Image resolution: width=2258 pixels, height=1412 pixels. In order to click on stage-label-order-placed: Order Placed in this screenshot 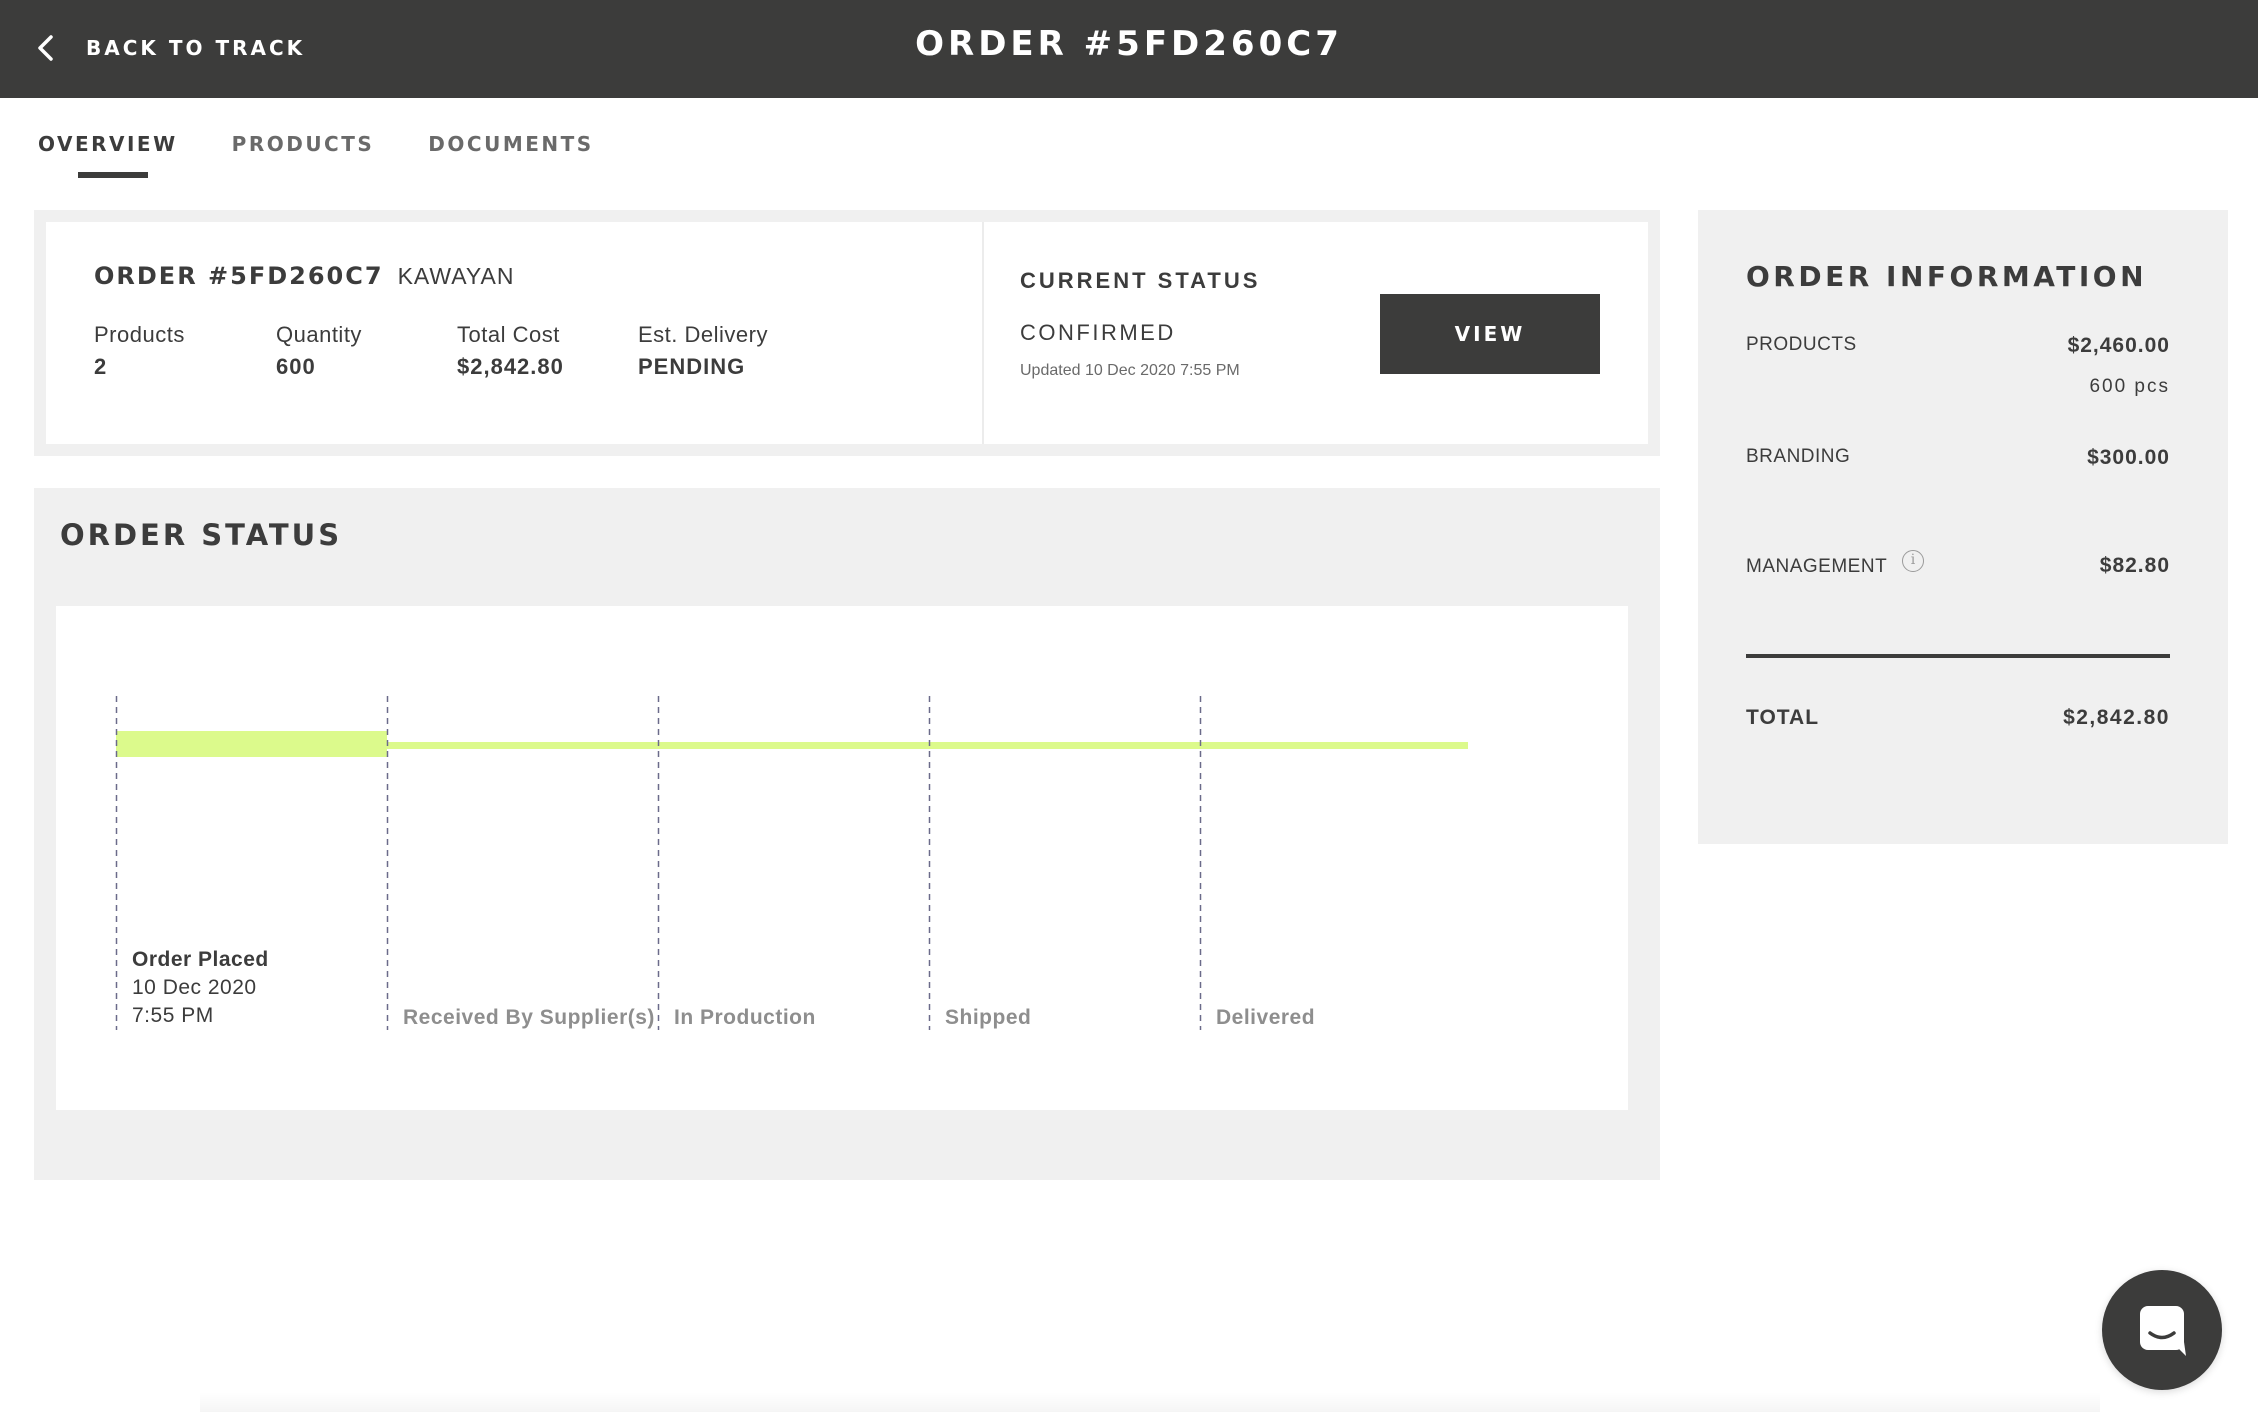, I will do `click(200, 959)`.